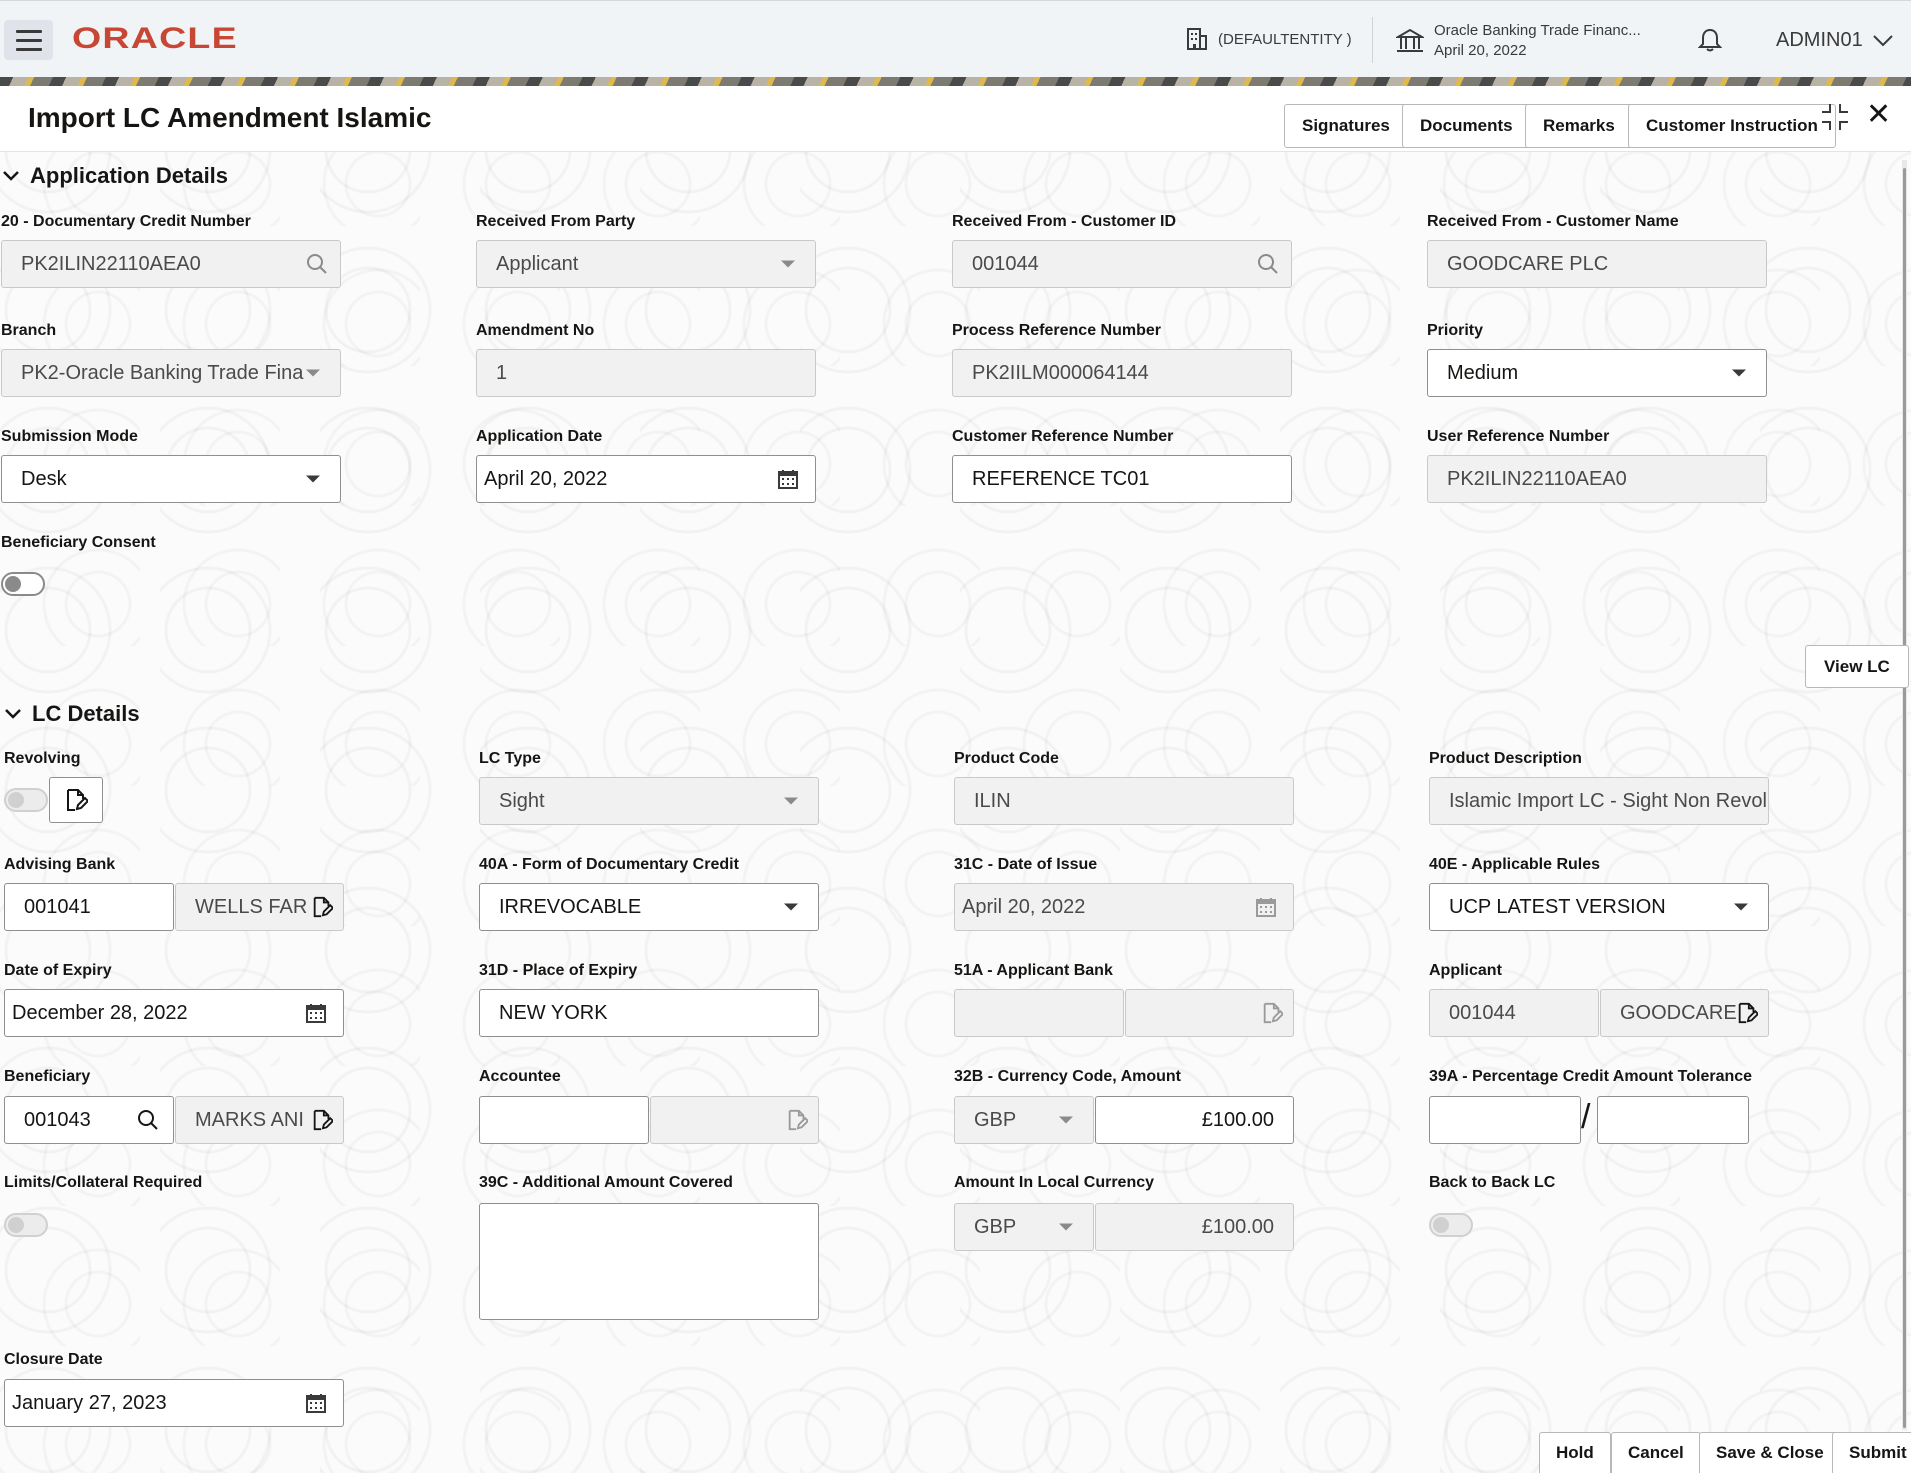  What do you see at coordinates (60, 864) in the screenshot?
I see `advising-bank-label: Advising Bank` at bounding box center [60, 864].